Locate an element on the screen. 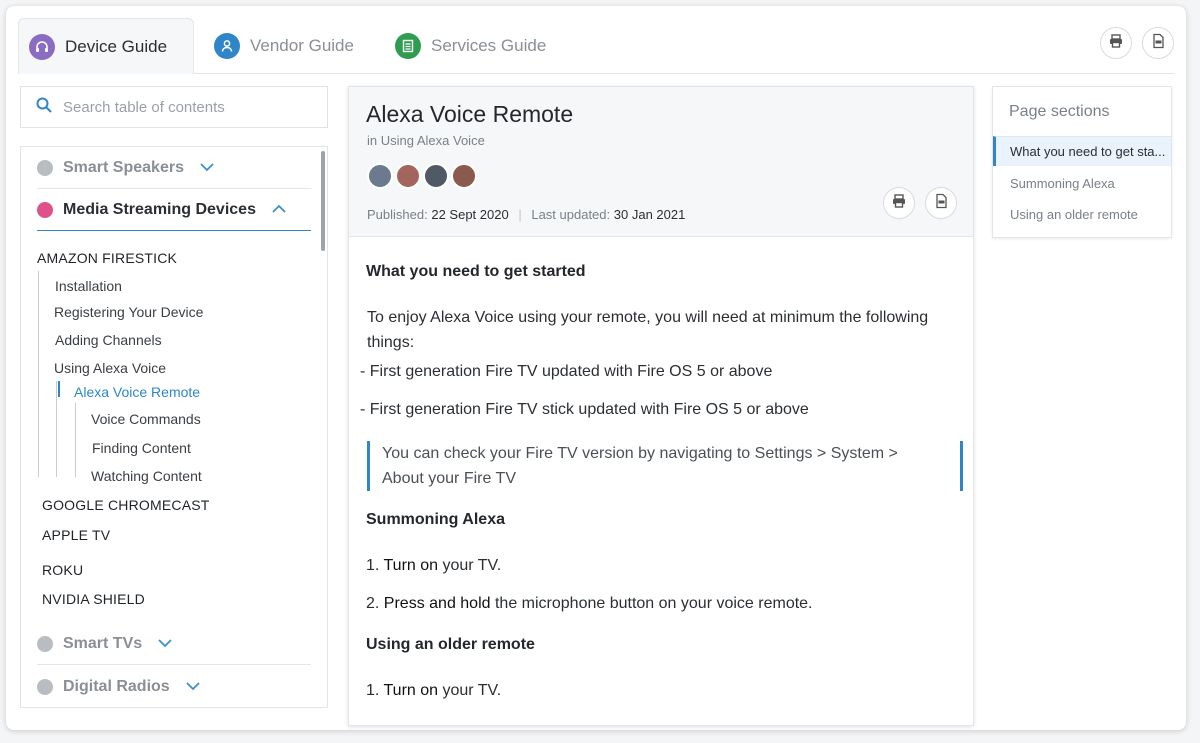  article-print-button is located at coordinates (899, 203).